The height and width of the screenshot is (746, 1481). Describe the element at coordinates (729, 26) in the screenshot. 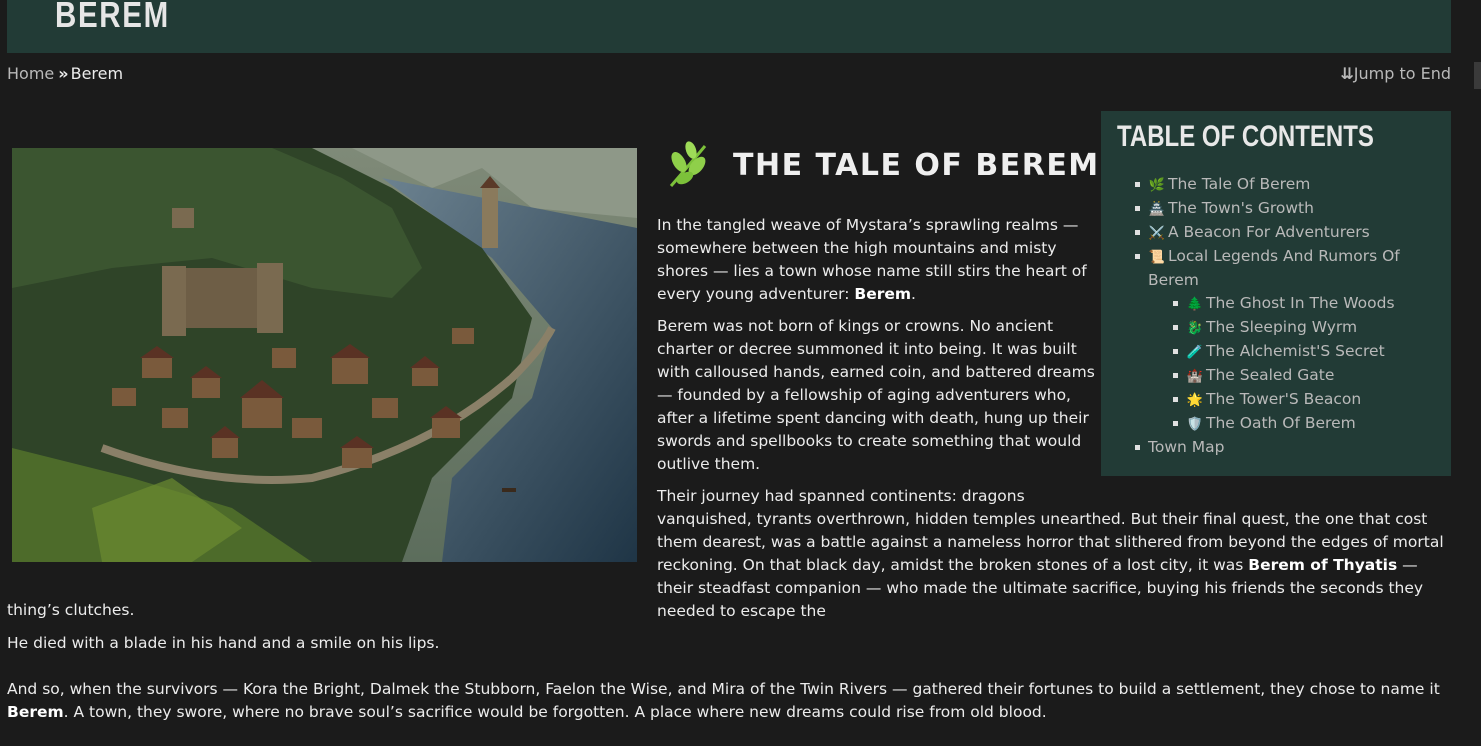

I see `site-header: BEREM` at that location.